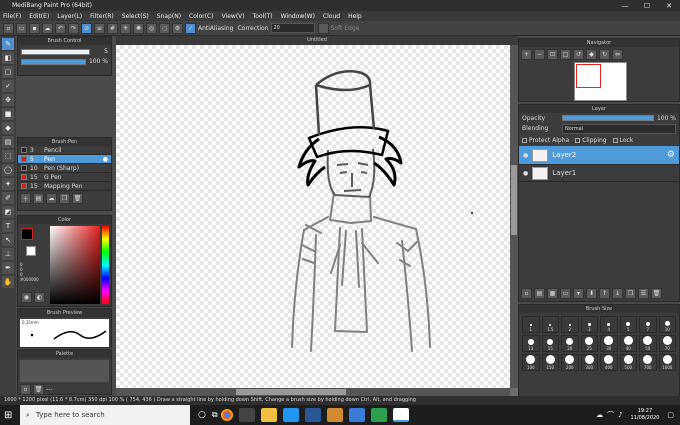 The width and height of the screenshot is (680, 425). What do you see at coordinates (8, 156) in the screenshot?
I see `select-rect-icon: ⬚` at bounding box center [8, 156].